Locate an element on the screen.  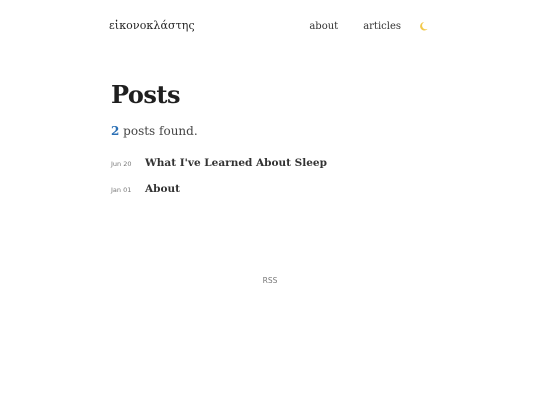
theme-toggle-button is located at coordinates (425, 26).